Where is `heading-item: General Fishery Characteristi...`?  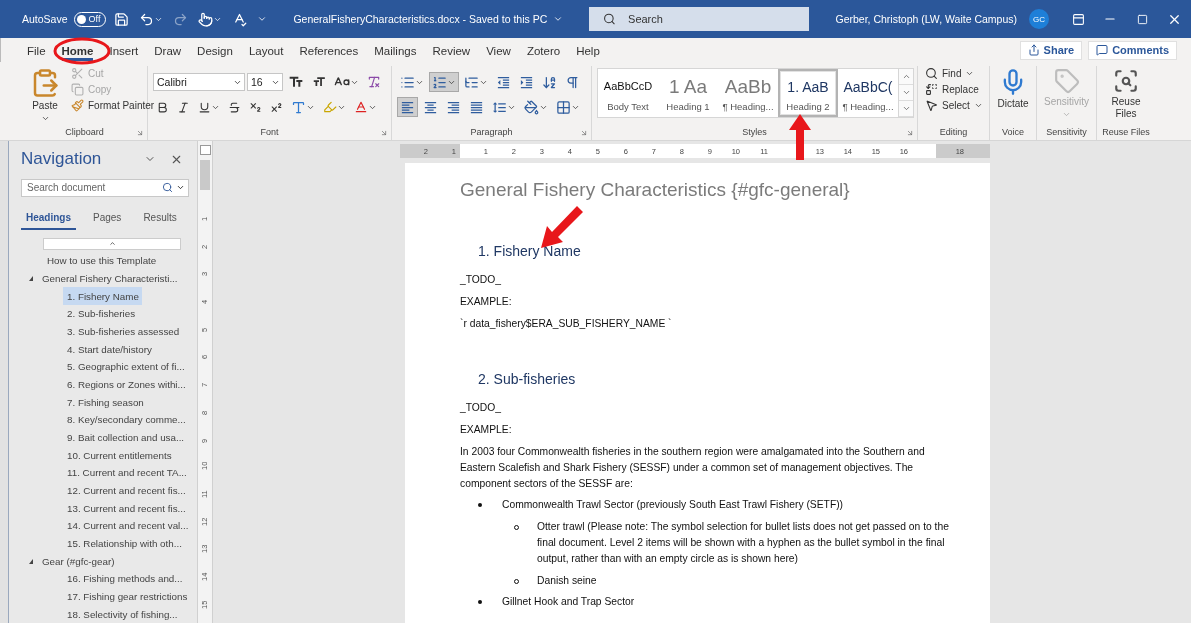 heading-item: General Fishery Characteristi... is located at coordinates (105, 278).